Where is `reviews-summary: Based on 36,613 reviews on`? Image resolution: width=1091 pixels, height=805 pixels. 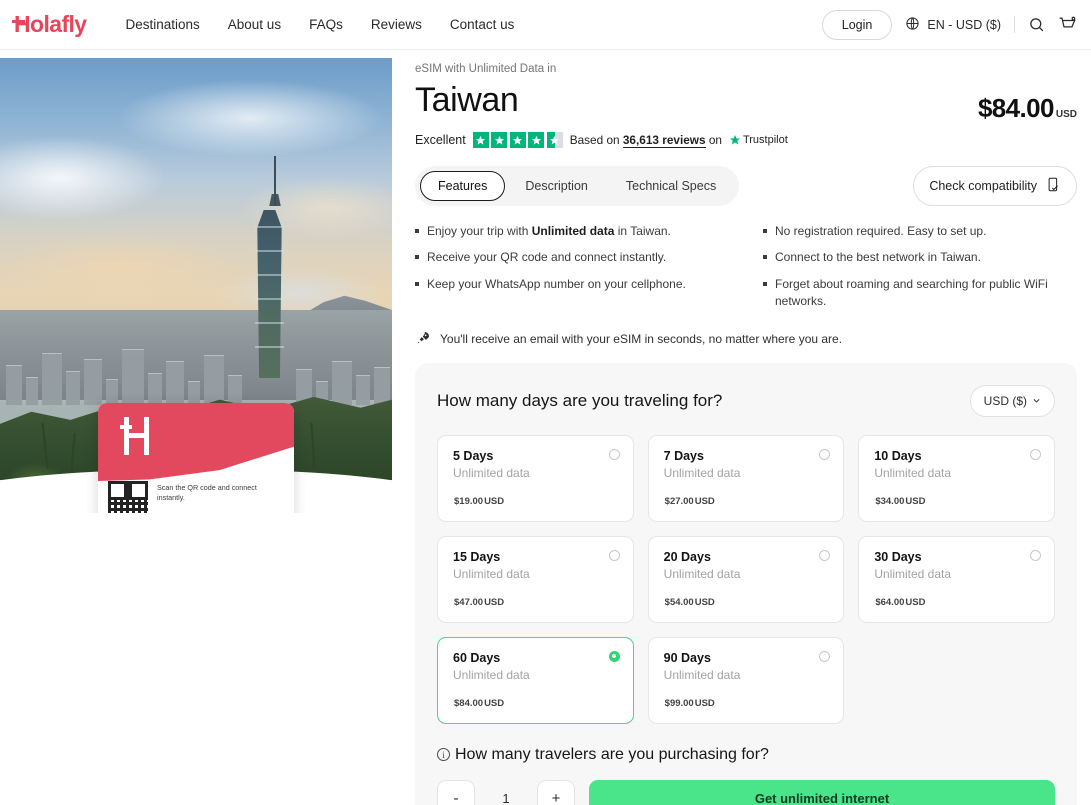 reviews-summary: Based on 36,613 reviews on is located at coordinates (645, 140).